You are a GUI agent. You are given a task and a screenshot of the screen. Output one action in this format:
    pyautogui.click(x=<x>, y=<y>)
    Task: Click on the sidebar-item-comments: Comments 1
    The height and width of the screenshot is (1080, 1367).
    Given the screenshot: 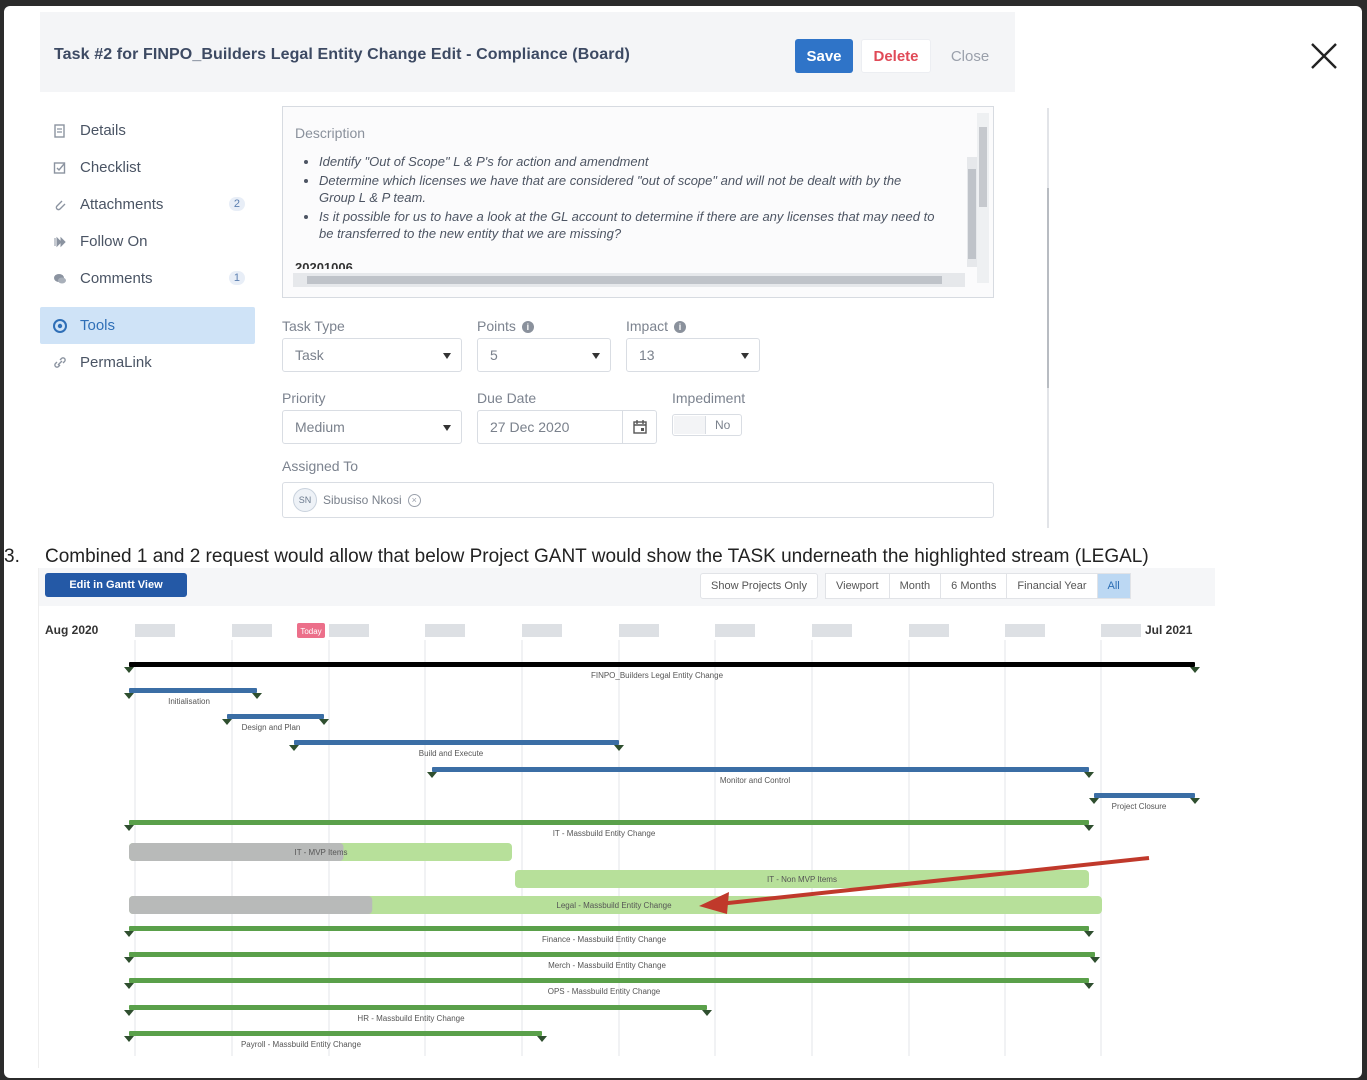 What is the action you would take?
    pyautogui.click(x=147, y=278)
    